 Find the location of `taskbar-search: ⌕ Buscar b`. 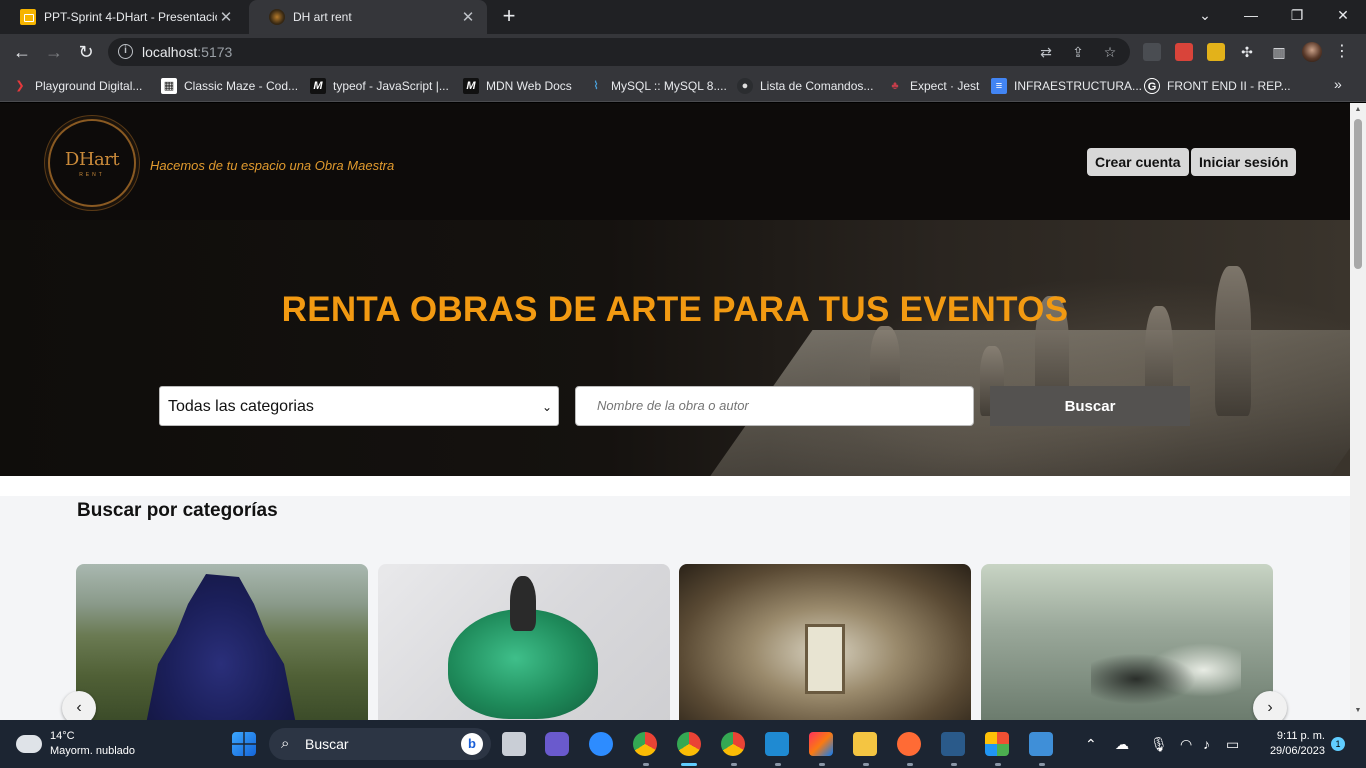

taskbar-search: ⌕ Buscar b is located at coordinates (380, 744).